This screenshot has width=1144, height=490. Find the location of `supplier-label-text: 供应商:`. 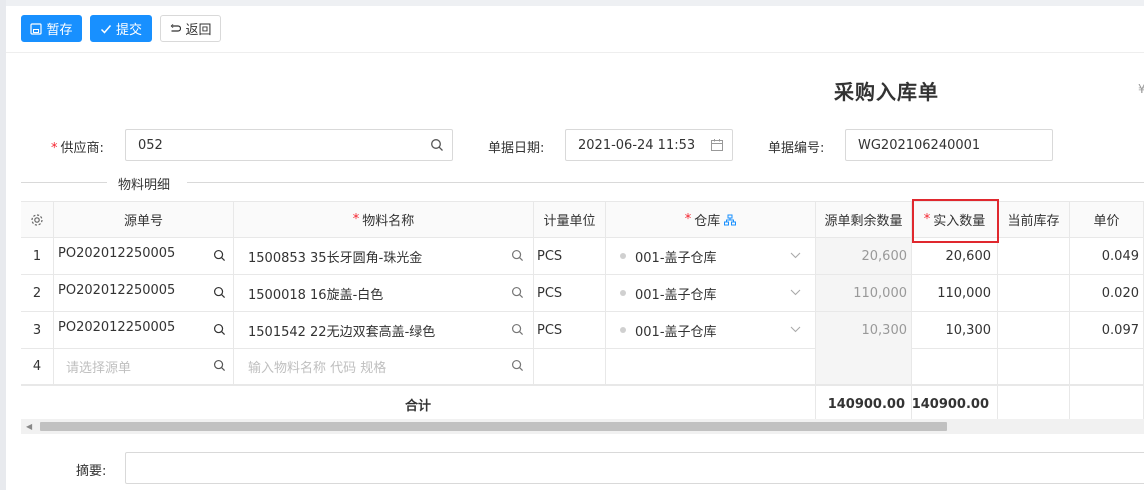

supplier-label-text: 供应商: is located at coordinates (82, 148).